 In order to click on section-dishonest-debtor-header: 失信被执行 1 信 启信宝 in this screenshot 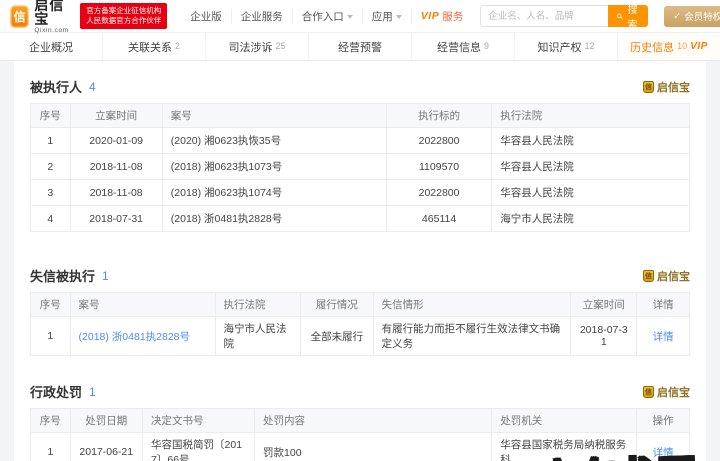, I will do `click(360, 275)`.